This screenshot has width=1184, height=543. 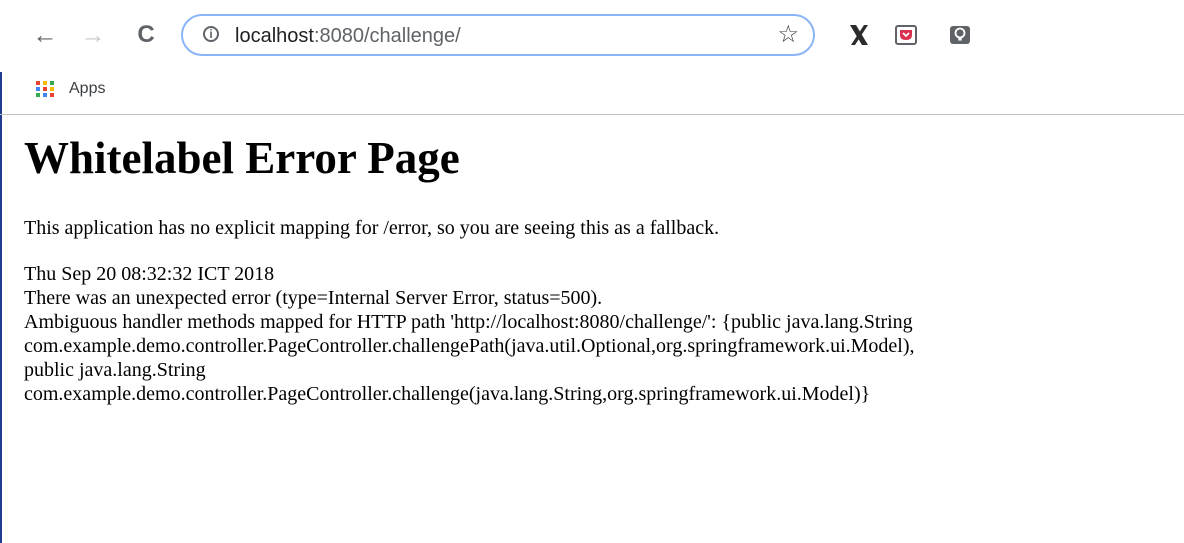 I want to click on apps-grid-icon, so click(x=45, y=89).